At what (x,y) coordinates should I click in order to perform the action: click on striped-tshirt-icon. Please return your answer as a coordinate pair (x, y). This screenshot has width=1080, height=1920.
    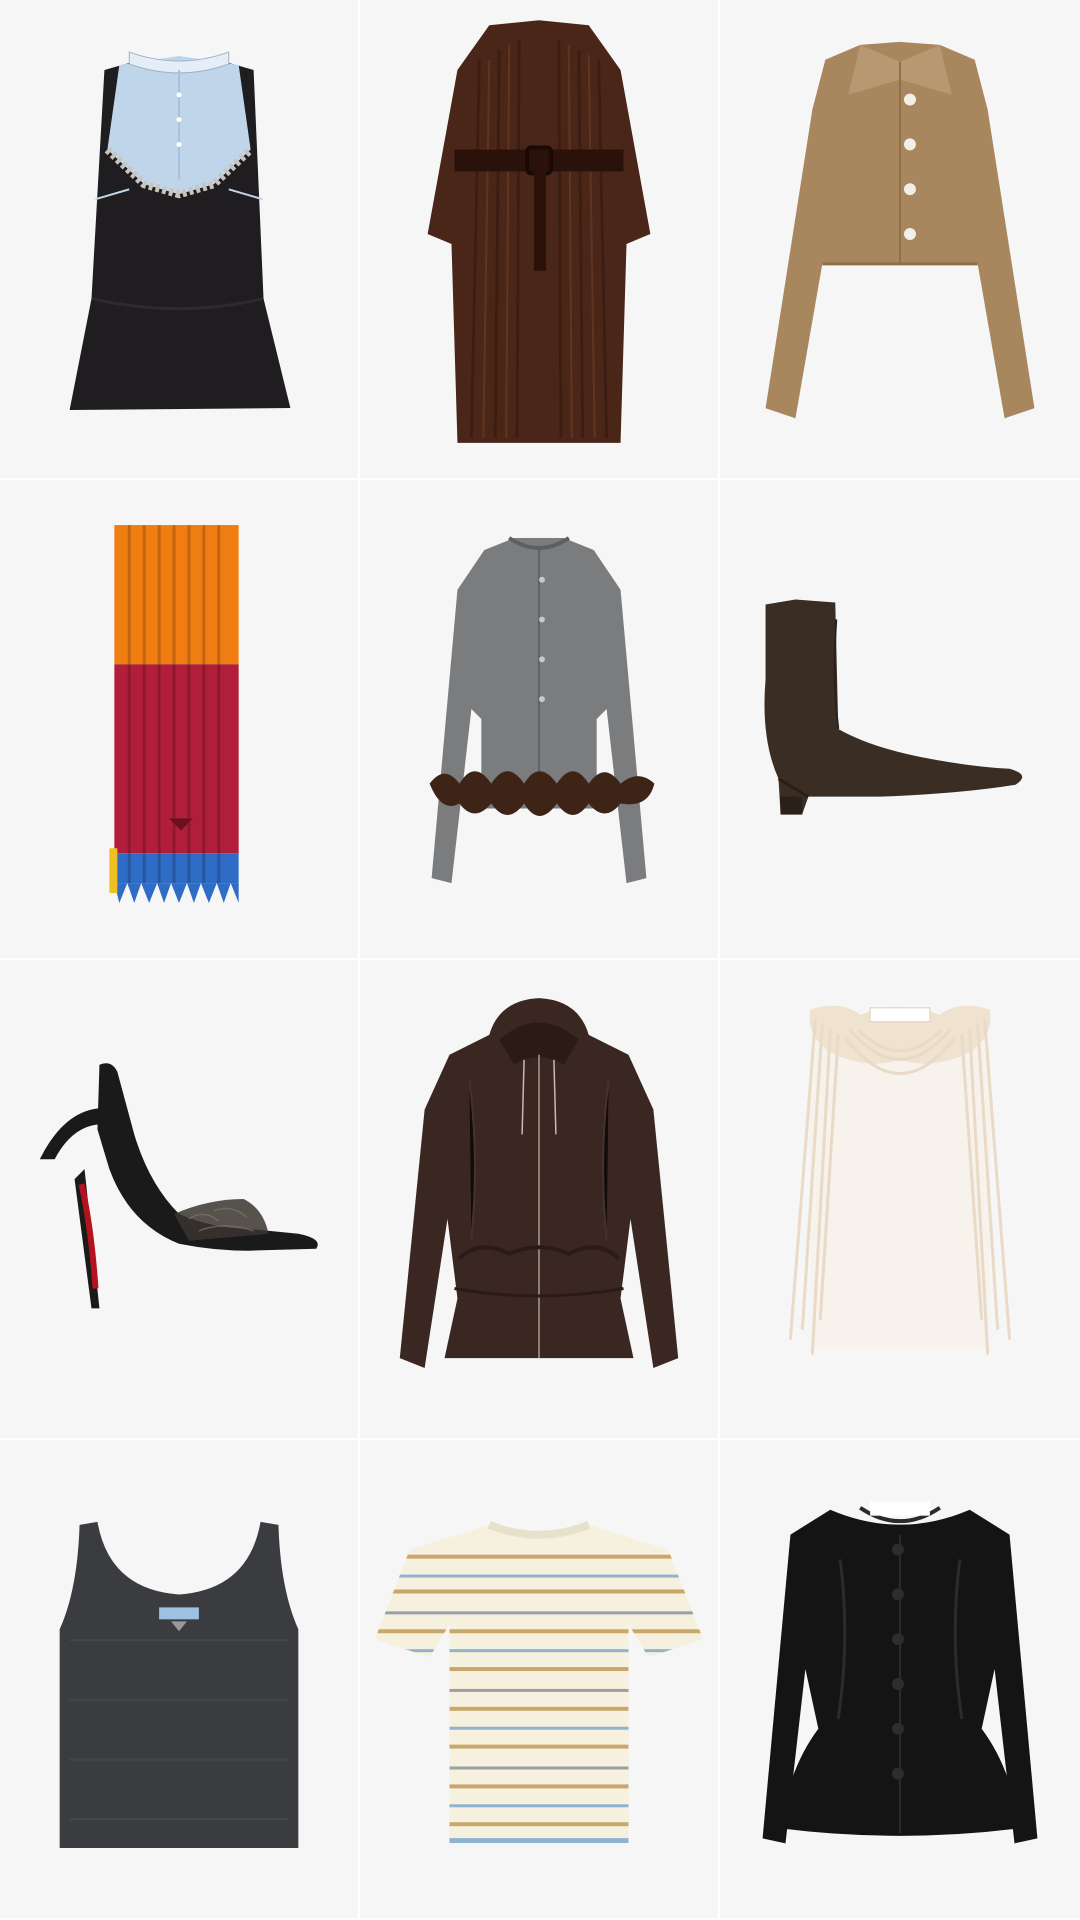
    Looking at the image, I should click on (539, 1682).